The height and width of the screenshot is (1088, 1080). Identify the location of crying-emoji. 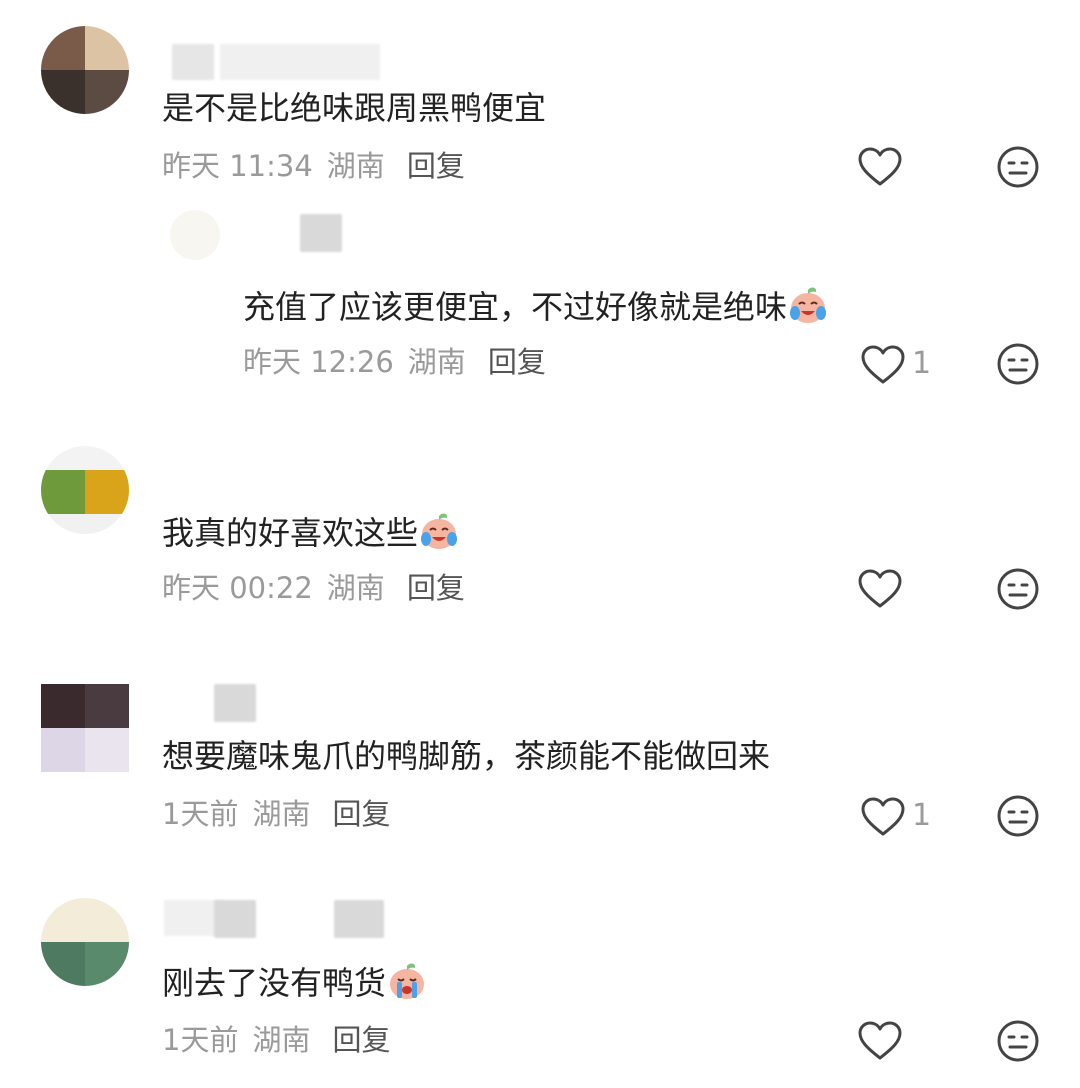
(407, 981).